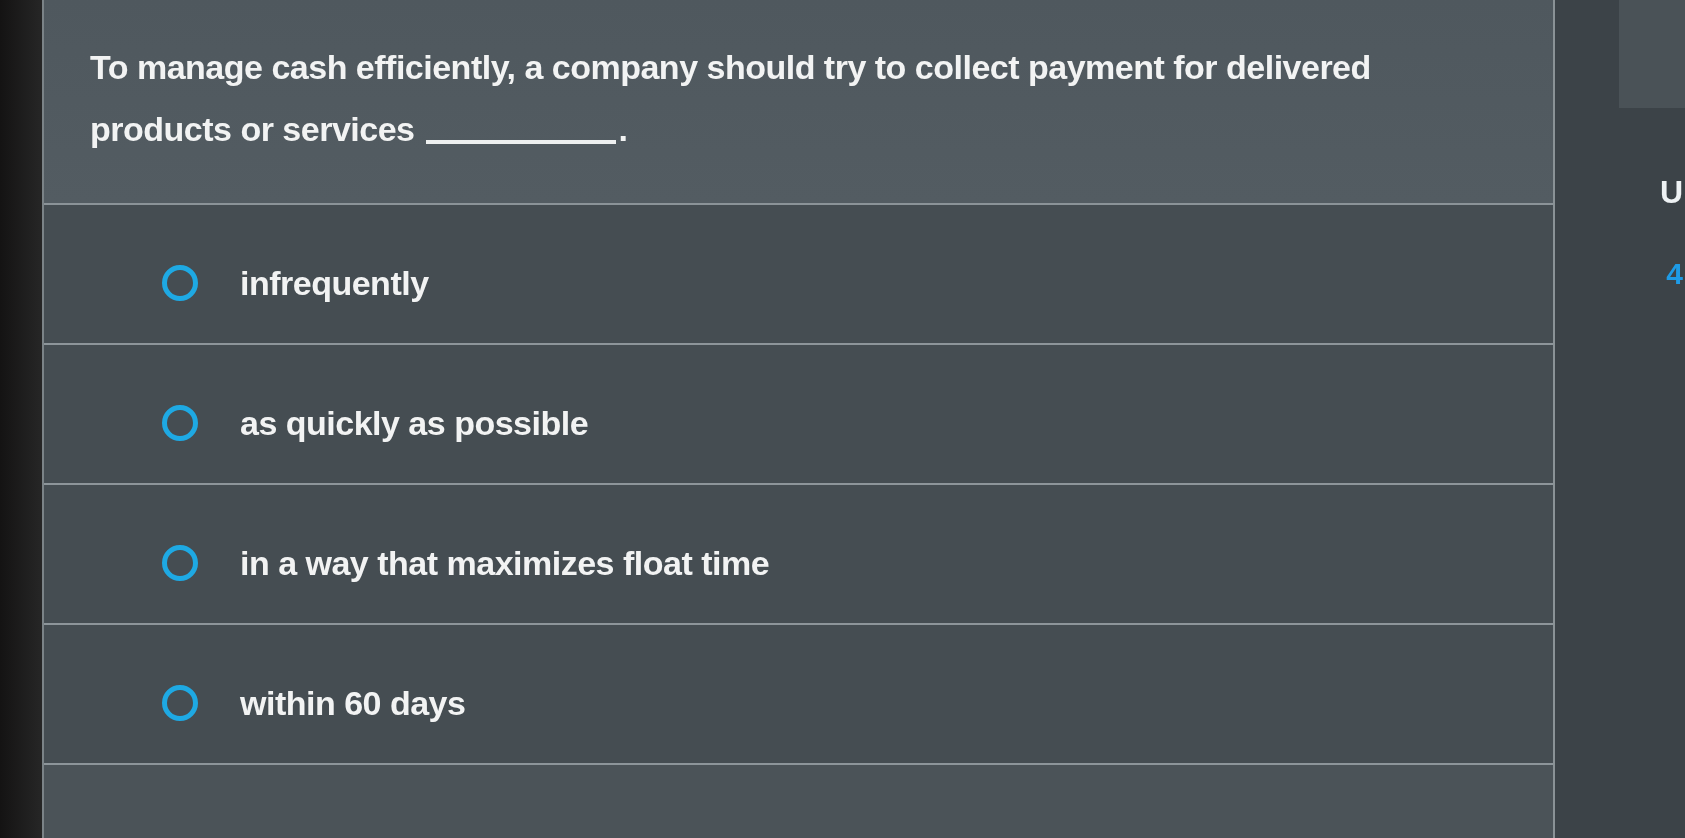 This screenshot has height=838, width=1685. I want to click on option-label: infrequently, so click(334, 283).